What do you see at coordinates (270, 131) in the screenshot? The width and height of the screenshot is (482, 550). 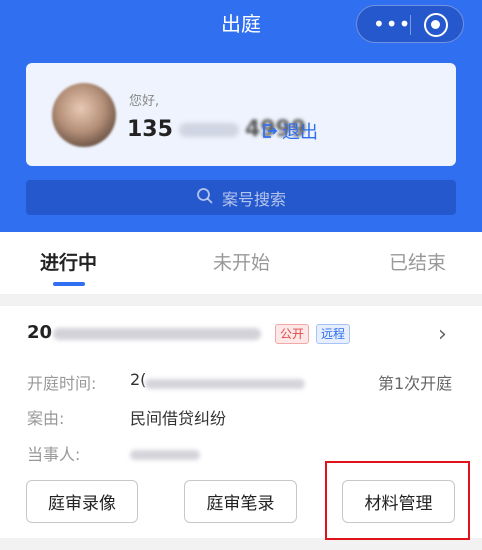 I see `logout-icon` at bounding box center [270, 131].